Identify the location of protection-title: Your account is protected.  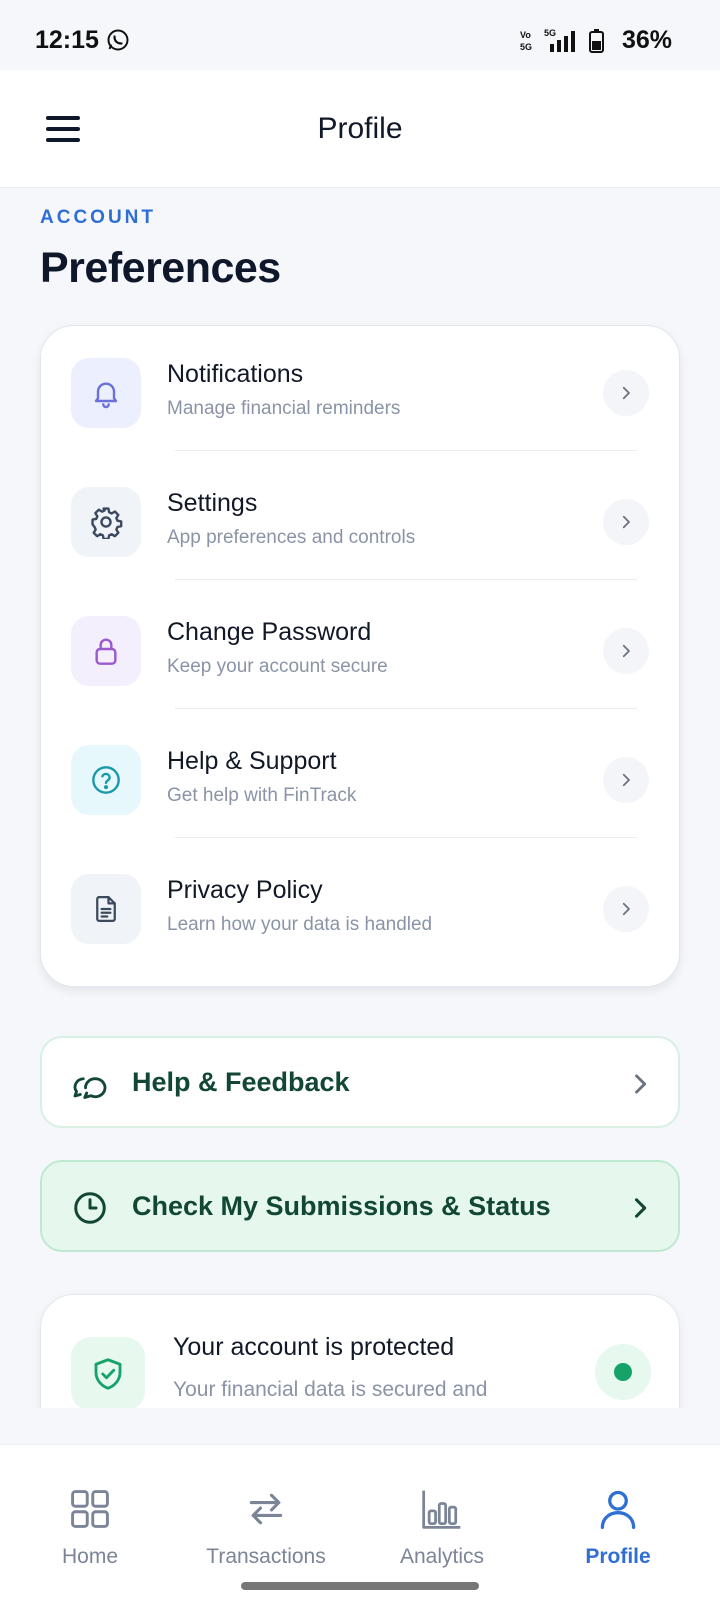
(314, 1347).